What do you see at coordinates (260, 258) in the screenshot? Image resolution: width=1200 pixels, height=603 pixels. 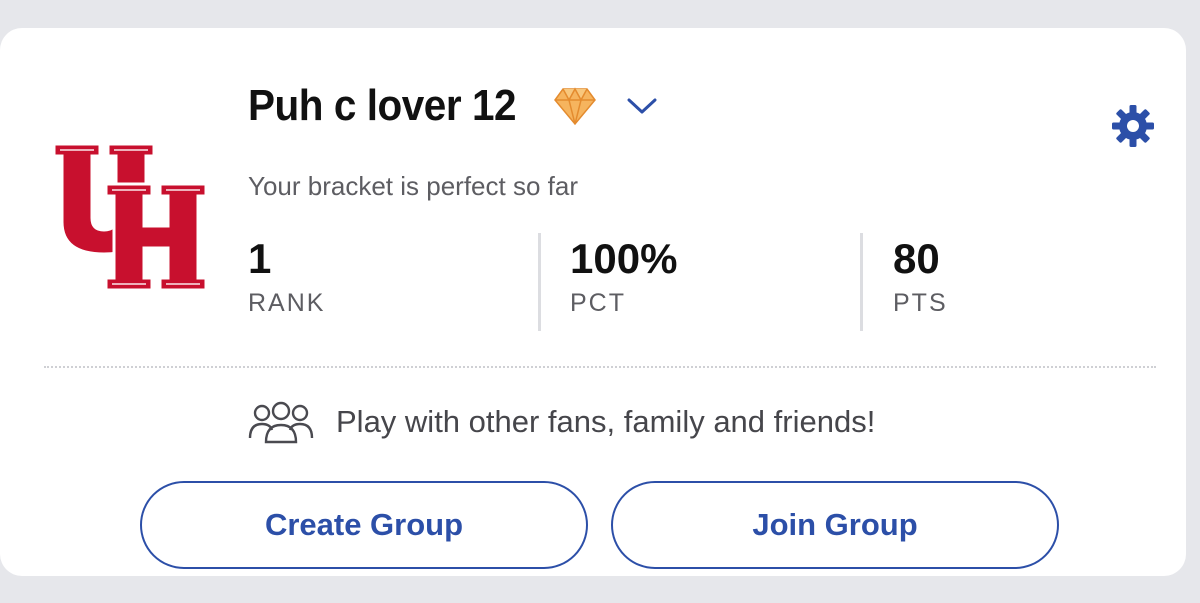 I see `rank-value: 1` at bounding box center [260, 258].